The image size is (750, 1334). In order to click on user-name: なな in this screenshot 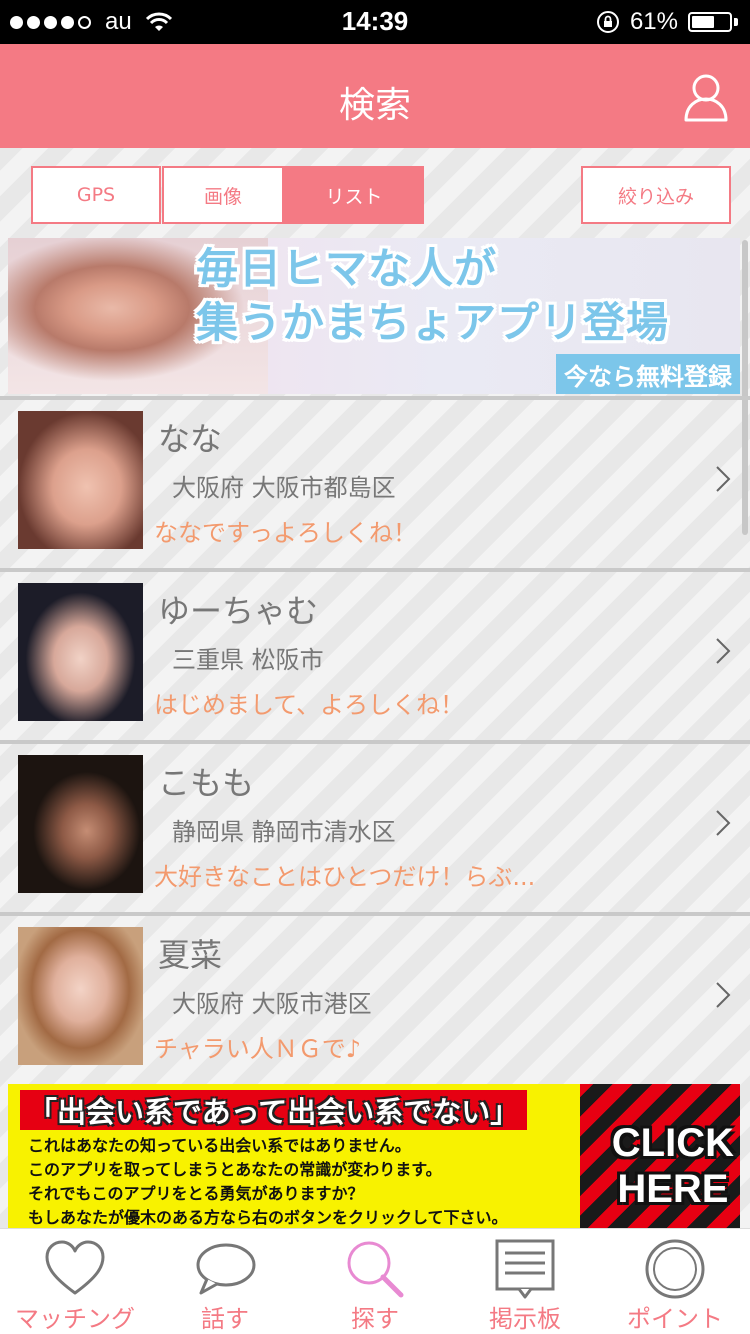, I will do `click(190, 439)`.